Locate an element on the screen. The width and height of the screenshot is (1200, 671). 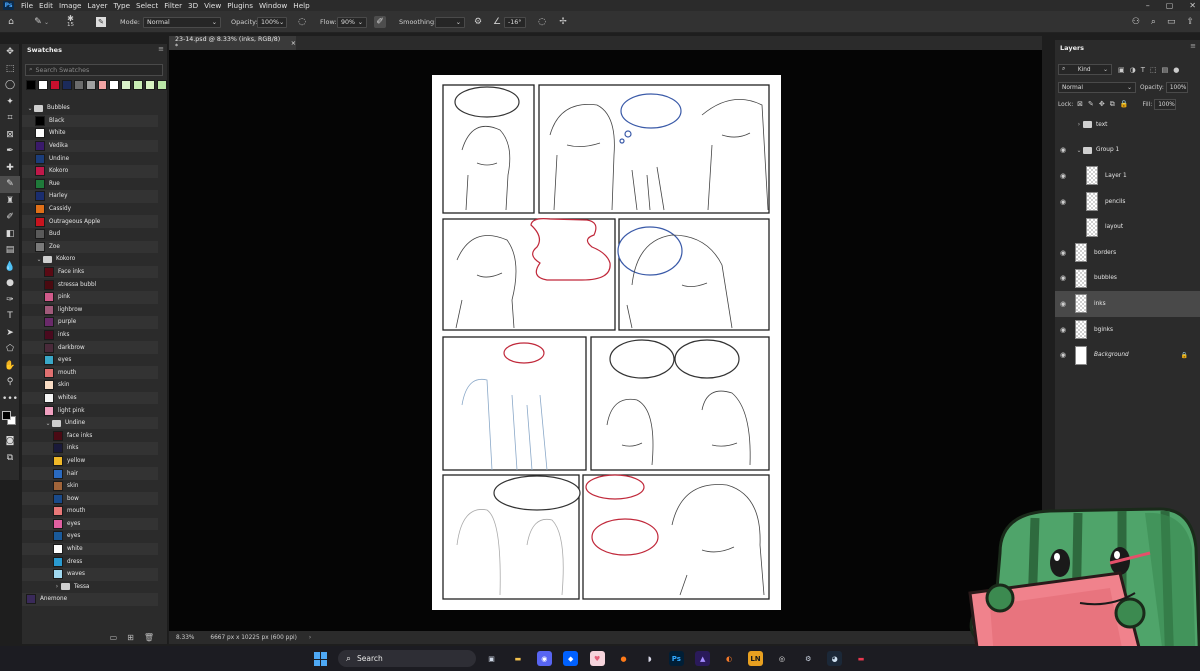
eraser-tool-icon: ◧ is located at coordinates (10, 234).